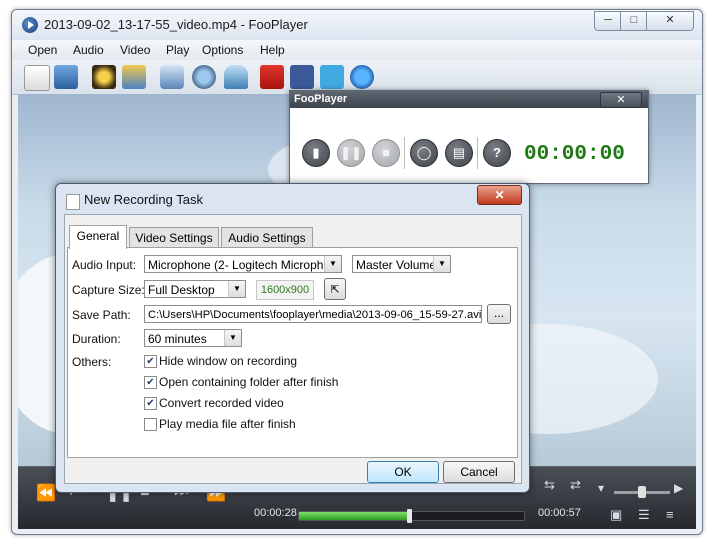  What do you see at coordinates (150, 382) in the screenshot?
I see `open-folder-checkbox: ✔` at bounding box center [150, 382].